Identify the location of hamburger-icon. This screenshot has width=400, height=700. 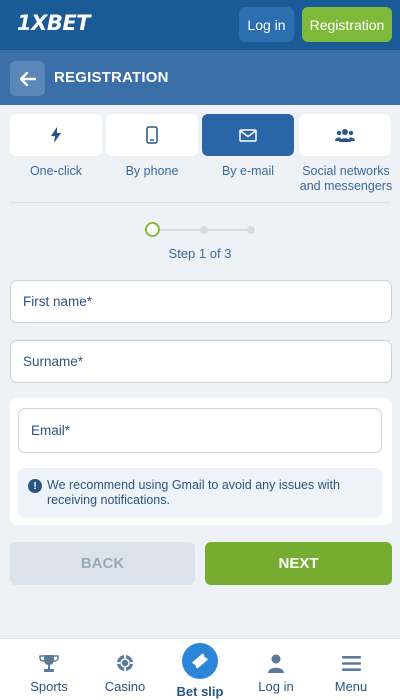
(351, 663).